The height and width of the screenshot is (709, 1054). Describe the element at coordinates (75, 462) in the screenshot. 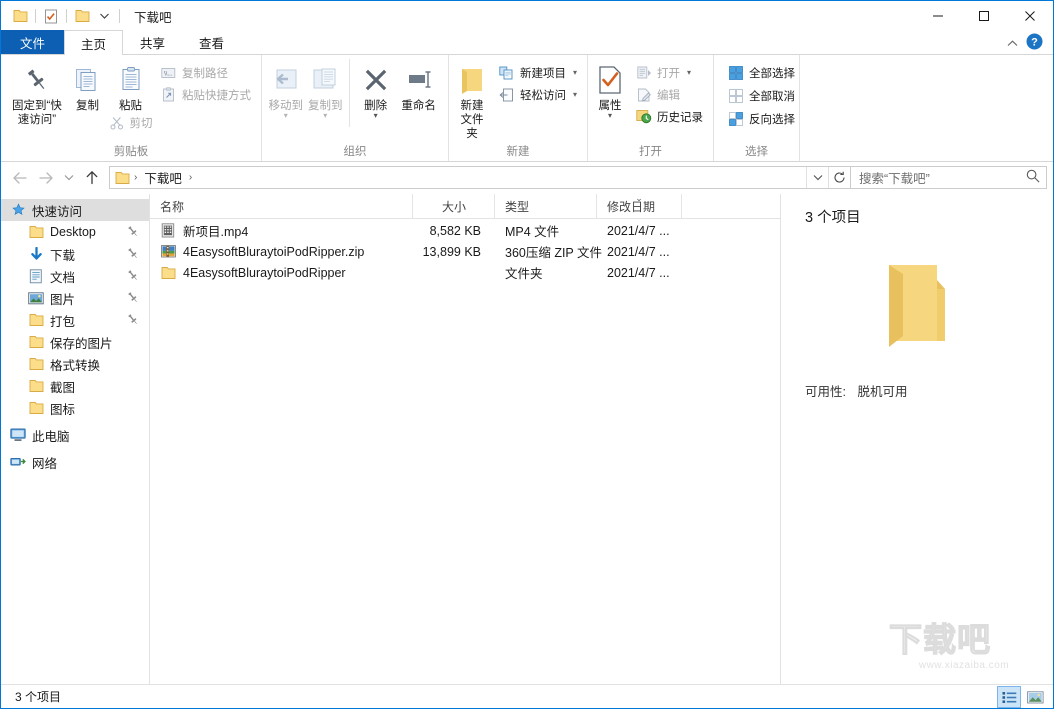

I see `sidebar-item-network: 网络` at that location.